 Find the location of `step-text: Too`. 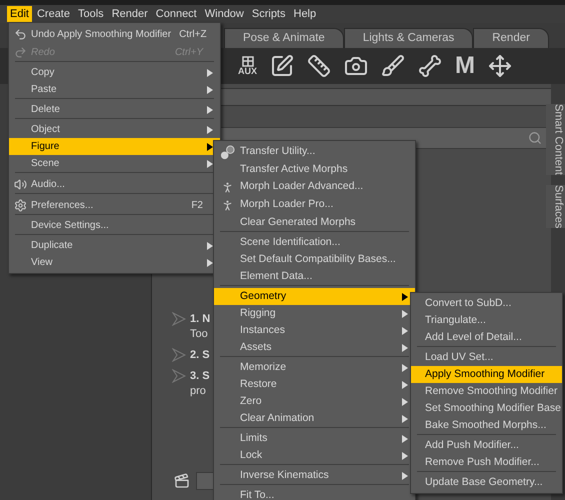

step-text: Too is located at coordinates (199, 334).